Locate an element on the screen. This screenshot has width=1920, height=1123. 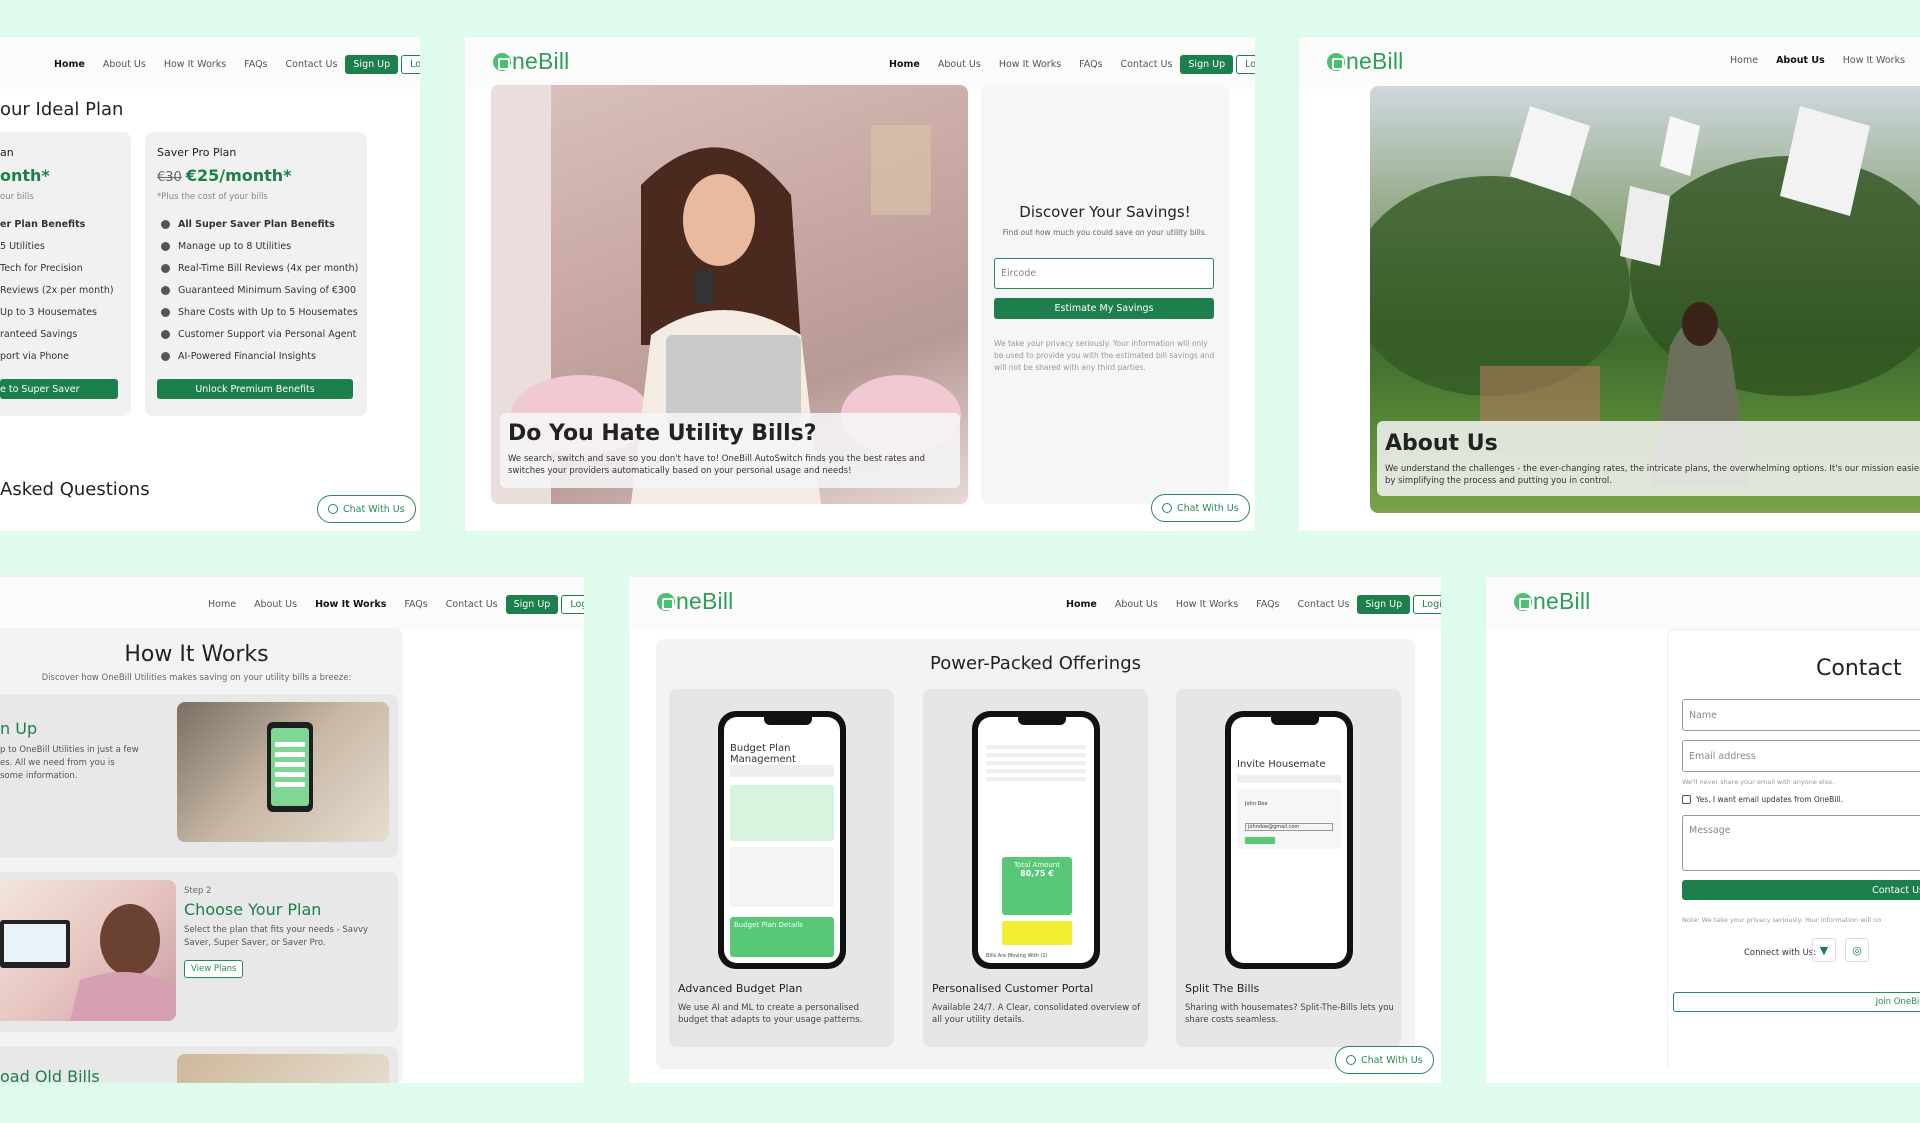
logo-icon is located at coordinates (502, 61).